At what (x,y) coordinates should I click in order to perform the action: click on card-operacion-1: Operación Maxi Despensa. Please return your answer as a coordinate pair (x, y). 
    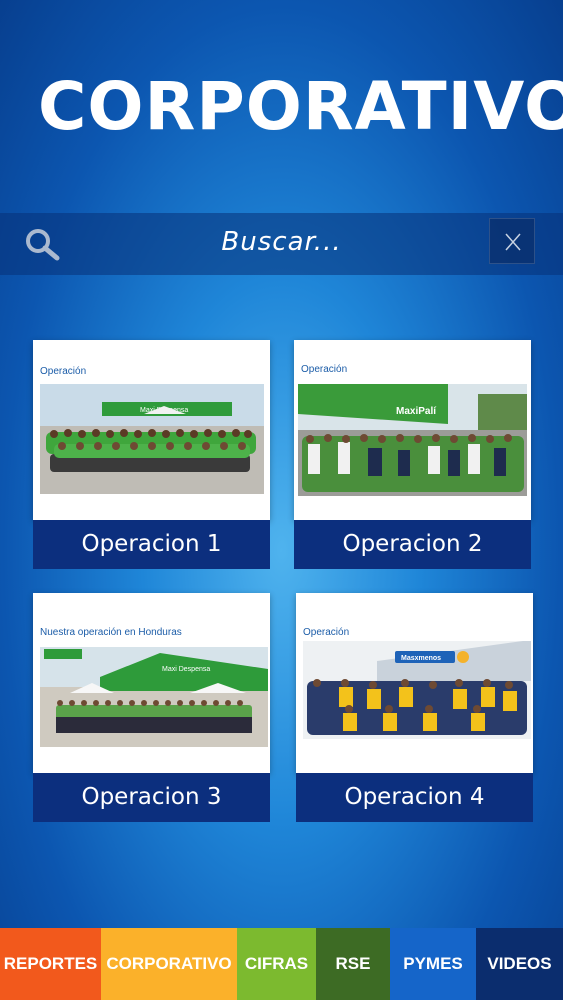
    Looking at the image, I should click on (151, 454).